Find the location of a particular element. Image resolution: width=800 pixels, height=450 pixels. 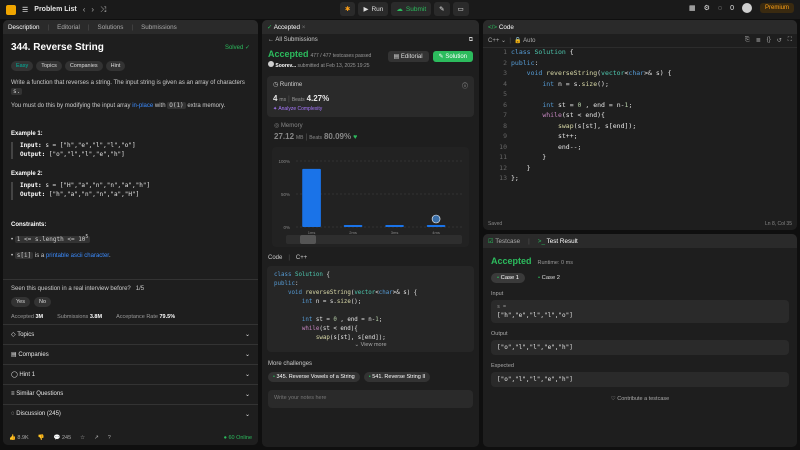

slider-handle is located at coordinates (308, 239).